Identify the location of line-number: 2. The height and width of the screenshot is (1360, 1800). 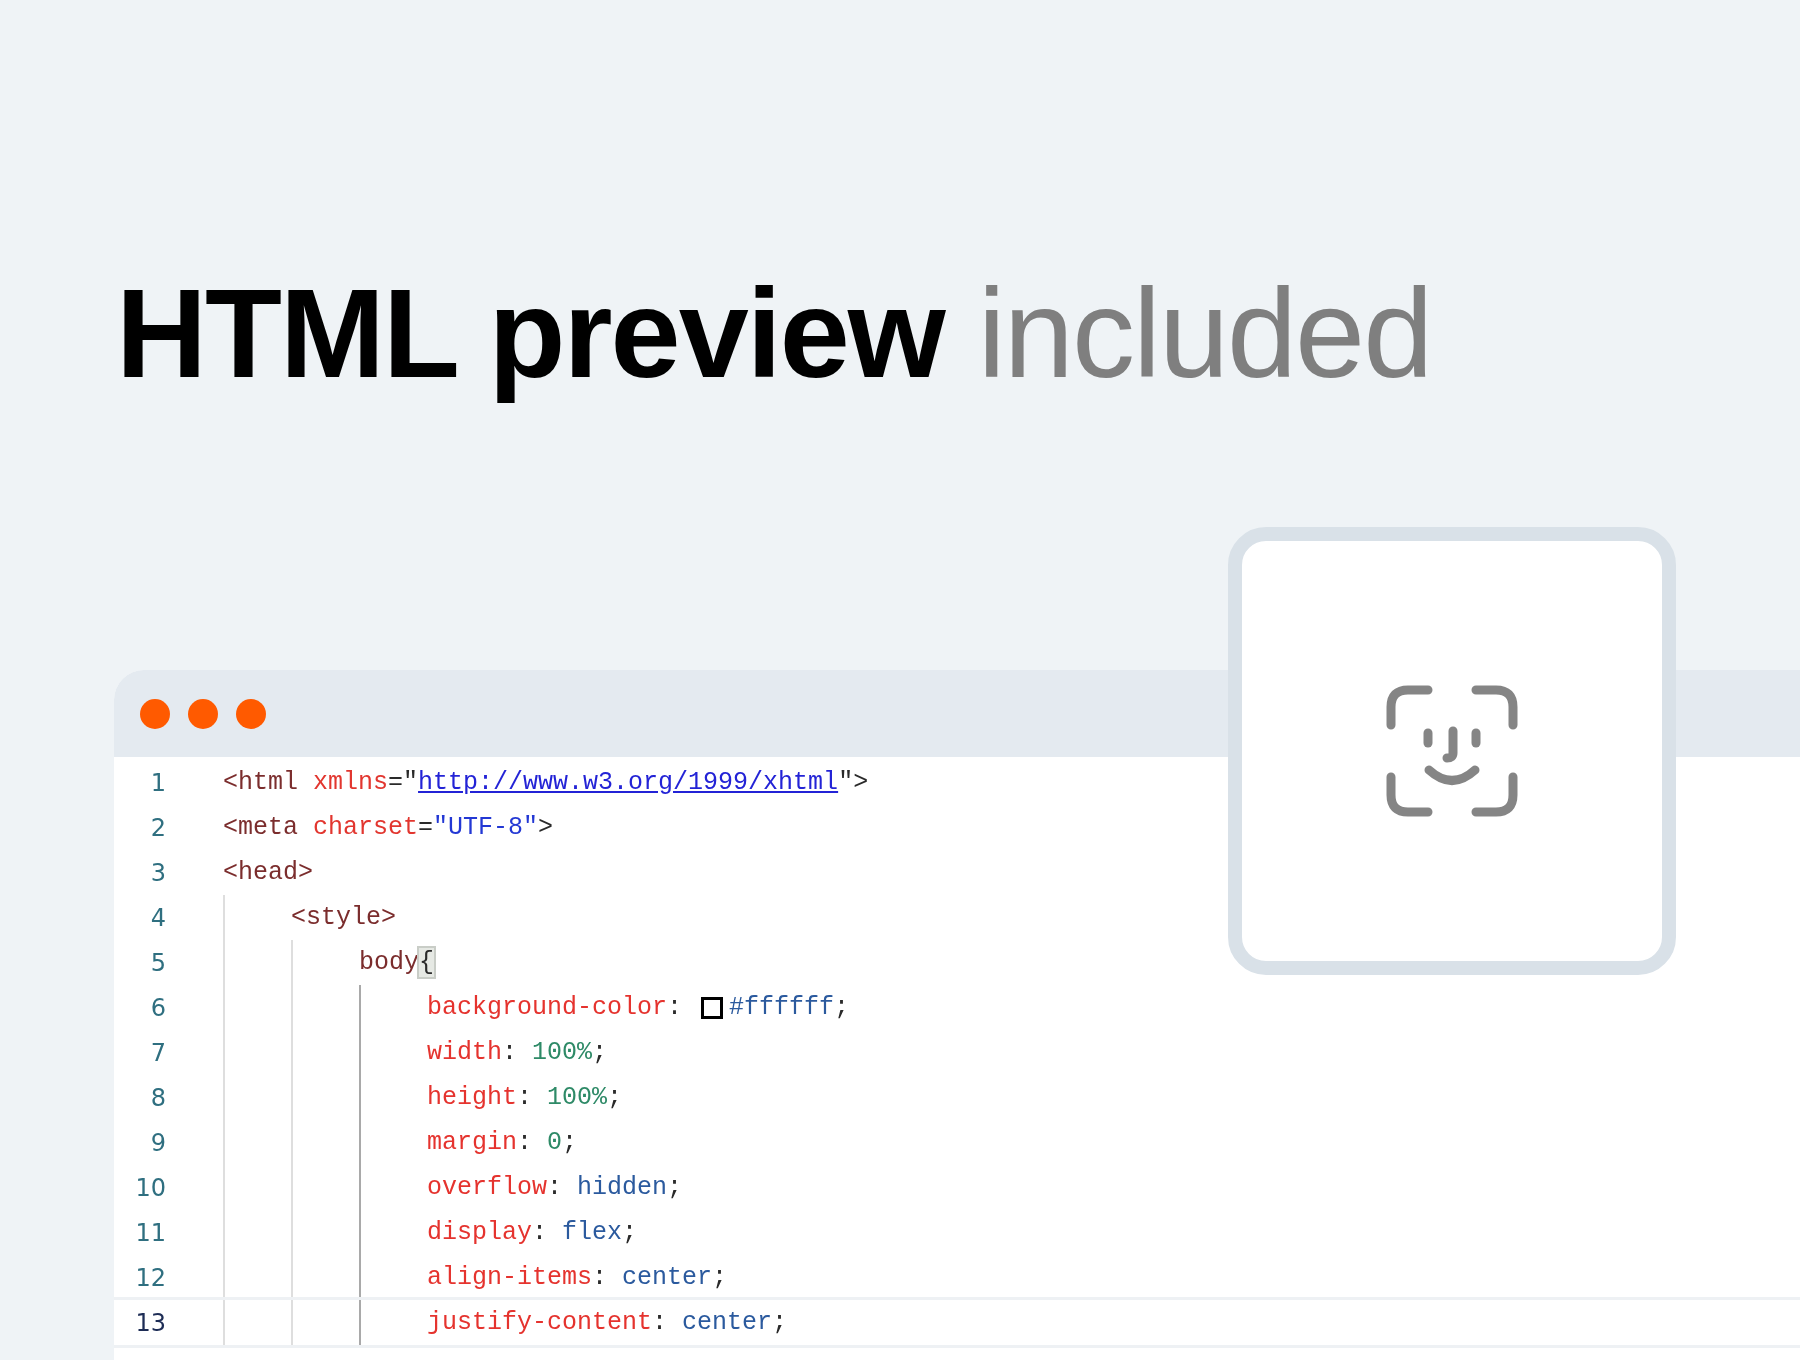
(157, 827).